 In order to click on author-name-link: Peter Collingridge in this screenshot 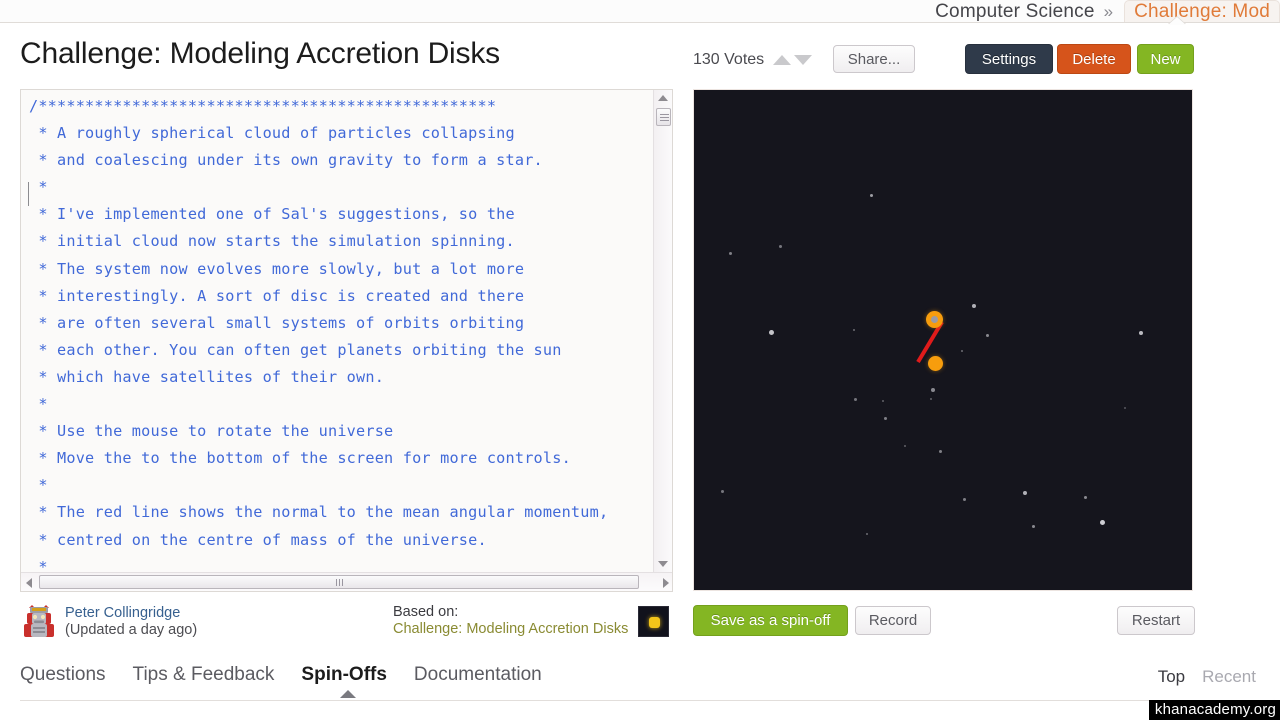, I will do `click(131, 613)`.